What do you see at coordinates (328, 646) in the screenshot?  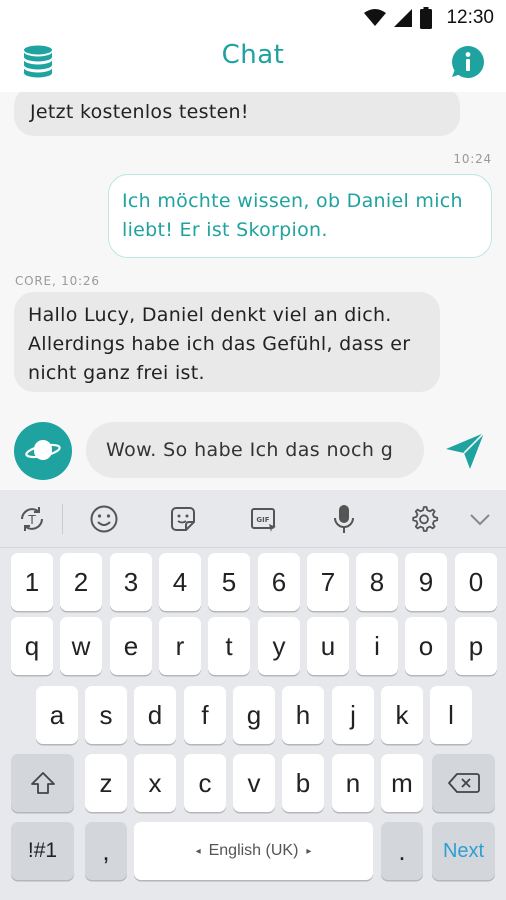 I see `key-u: u` at bounding box center [328, 646].